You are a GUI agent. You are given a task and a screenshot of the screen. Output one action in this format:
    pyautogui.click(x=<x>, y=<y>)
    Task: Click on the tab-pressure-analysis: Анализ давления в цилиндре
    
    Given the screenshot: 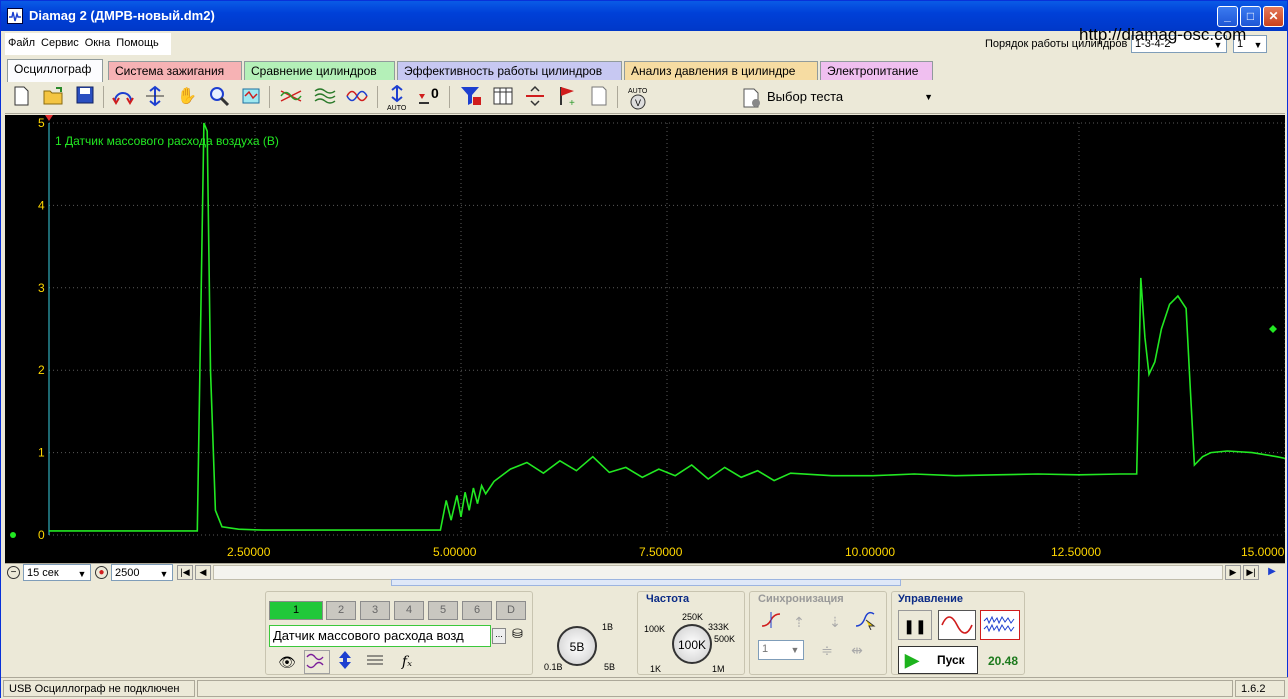 What is the action you would take?
    pyautogui.click(x=721, y=70)
    